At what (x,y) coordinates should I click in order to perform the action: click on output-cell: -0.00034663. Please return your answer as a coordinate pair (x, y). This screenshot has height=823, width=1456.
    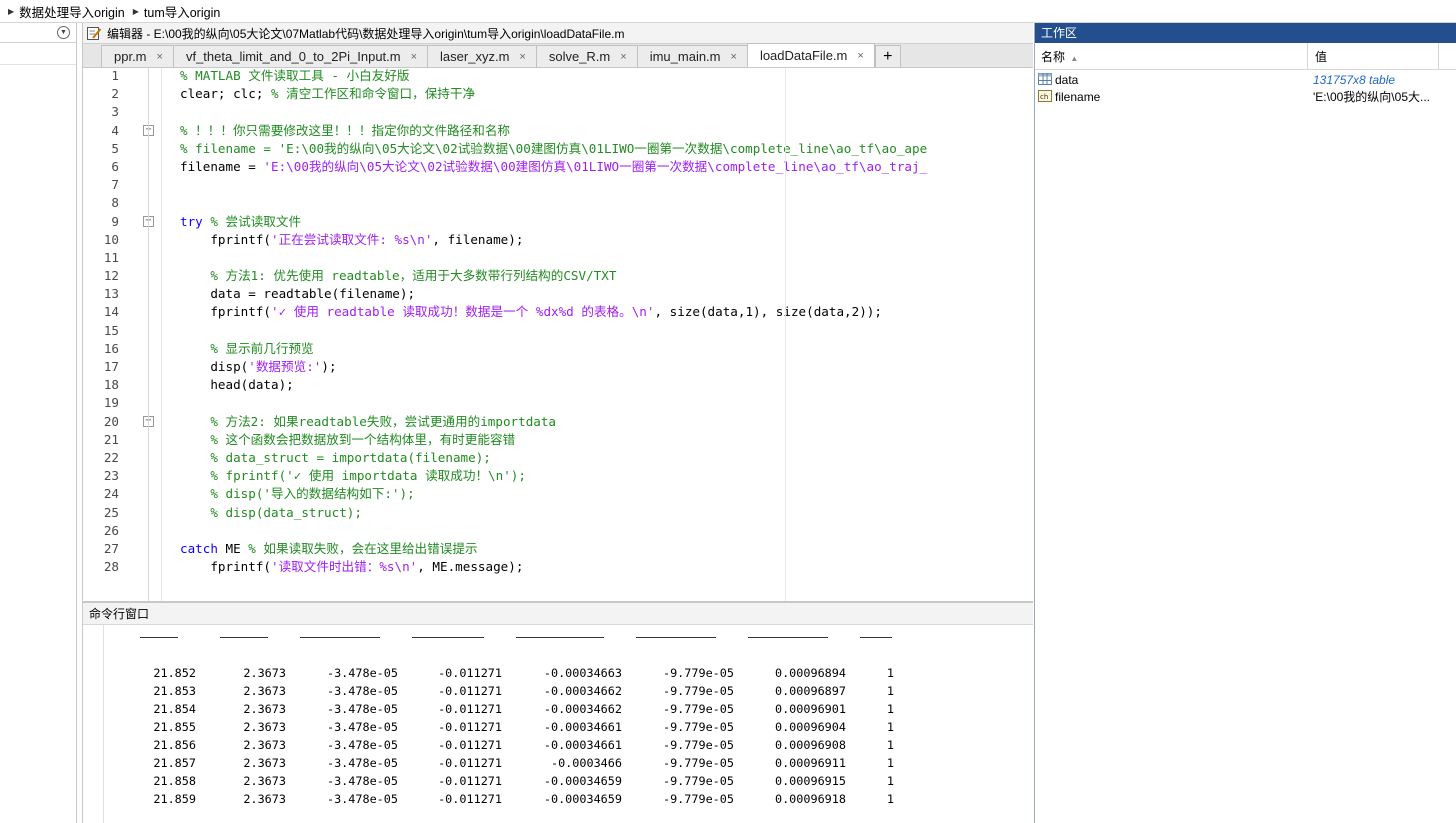
    Looking at the image, I should click on (582, 673).